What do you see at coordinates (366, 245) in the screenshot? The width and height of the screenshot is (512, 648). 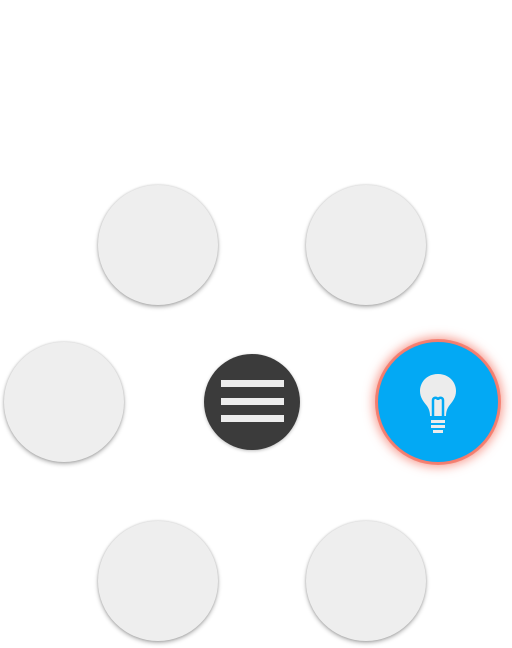 I see `menu-item-top-right` at bounding box center [366, 245].